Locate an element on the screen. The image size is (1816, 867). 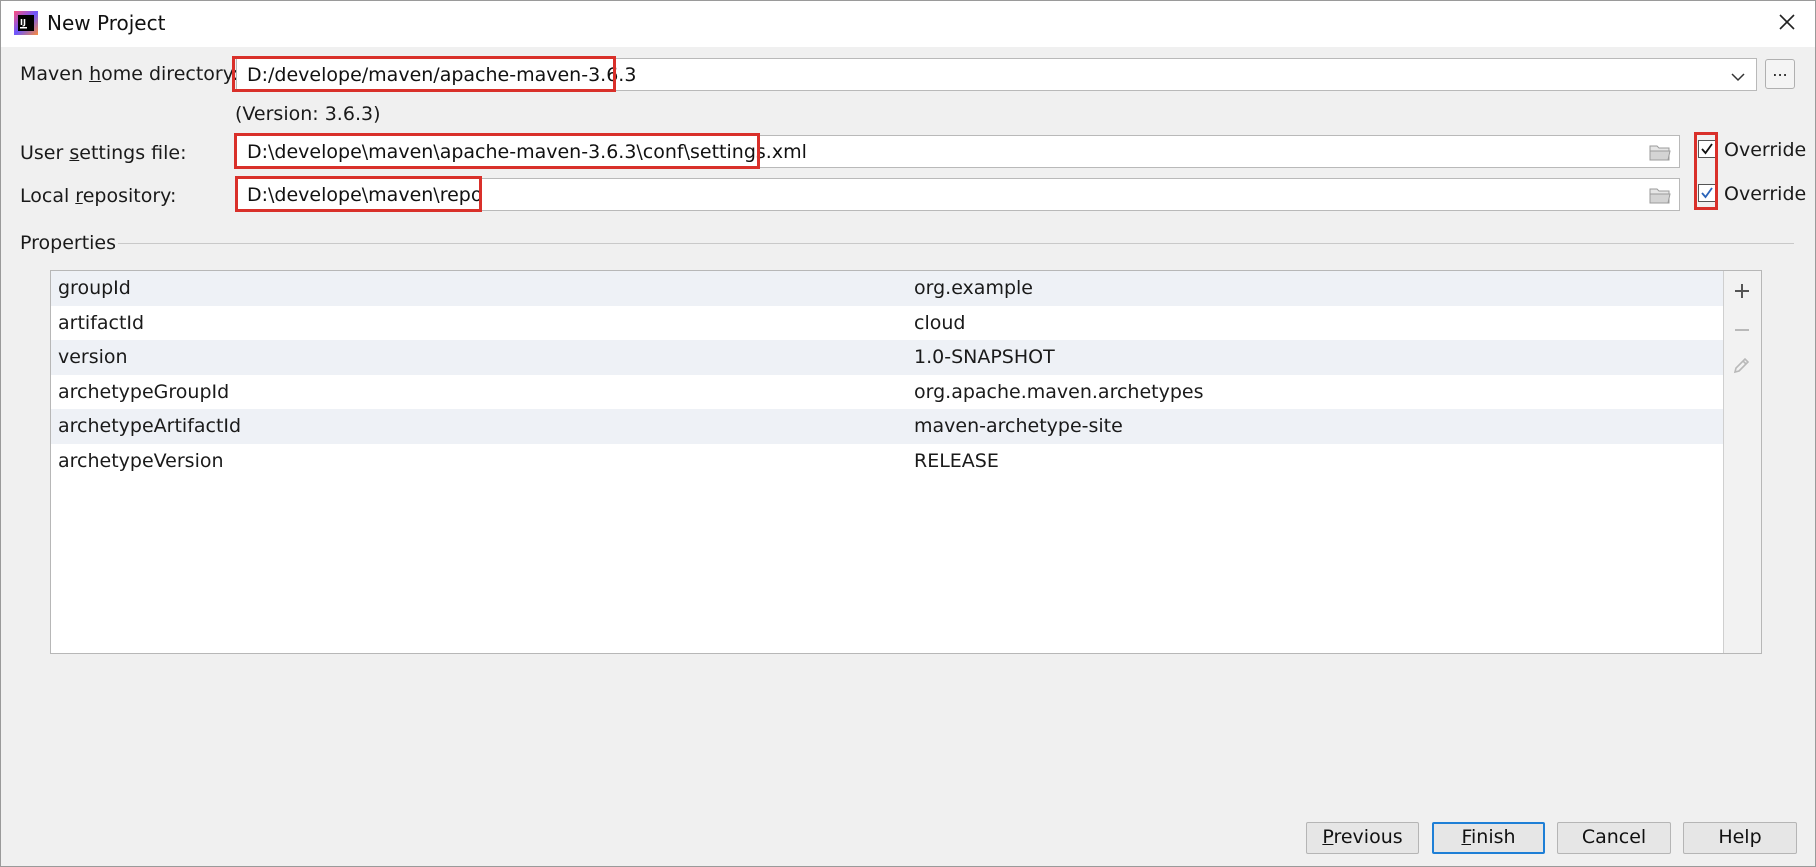
add-property-button is located at coordinates (1742, 292).